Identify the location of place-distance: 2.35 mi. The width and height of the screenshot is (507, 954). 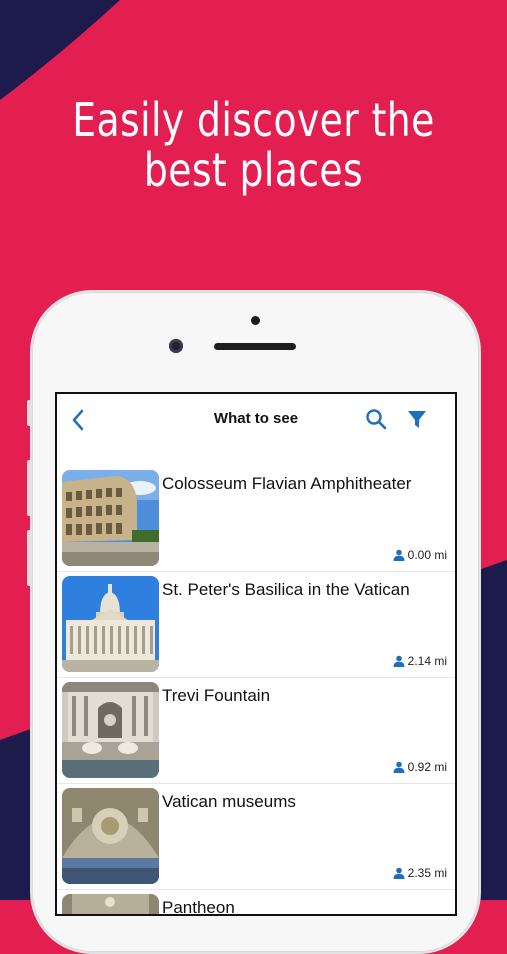
(420, 873).